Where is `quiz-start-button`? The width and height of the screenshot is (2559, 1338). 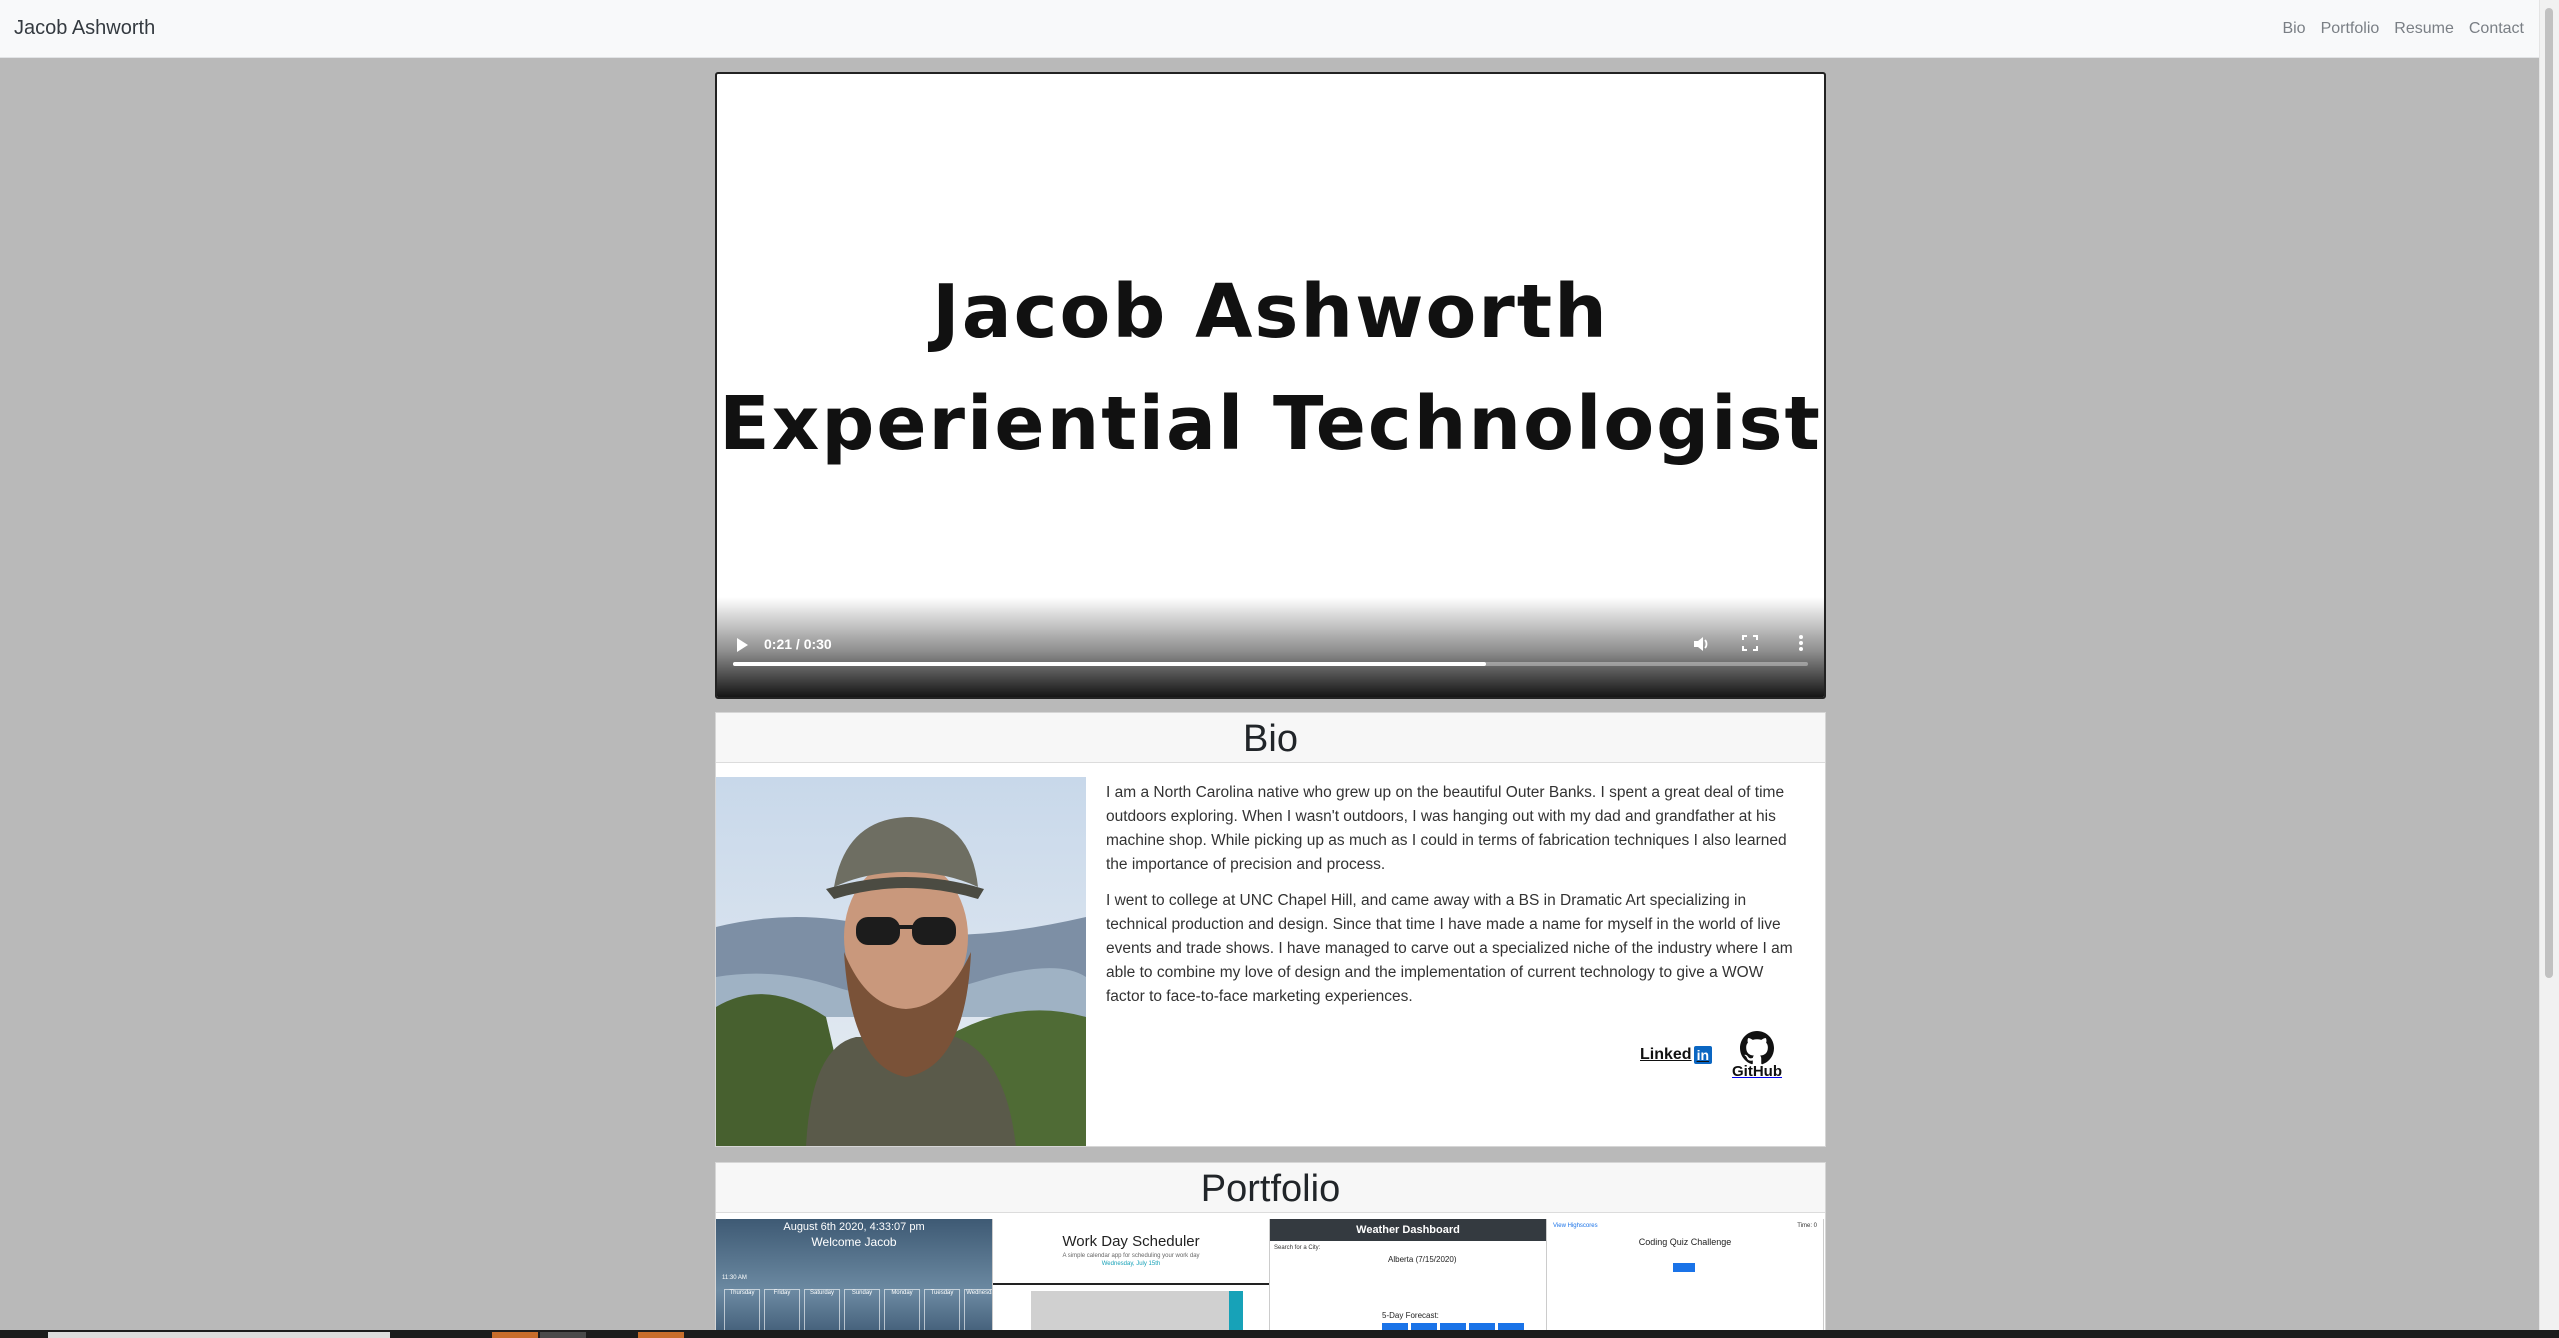
quiz-start-button is located at coordinates (1684, 1267).